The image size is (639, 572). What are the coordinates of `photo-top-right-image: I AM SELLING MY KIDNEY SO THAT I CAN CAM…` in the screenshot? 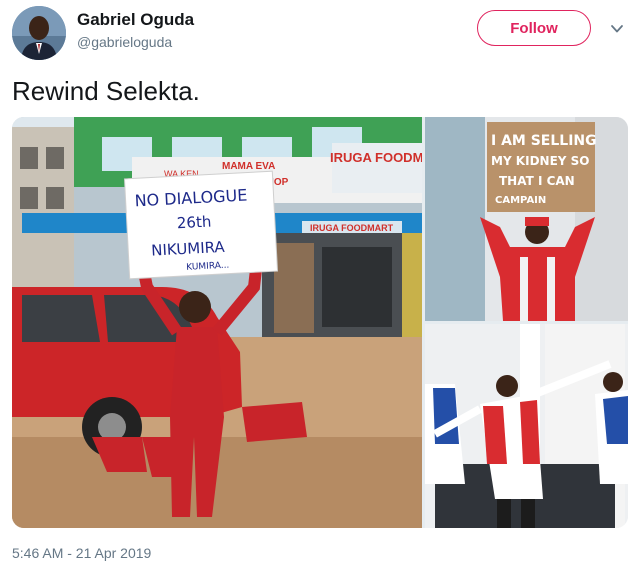 It's located at (526, 219).